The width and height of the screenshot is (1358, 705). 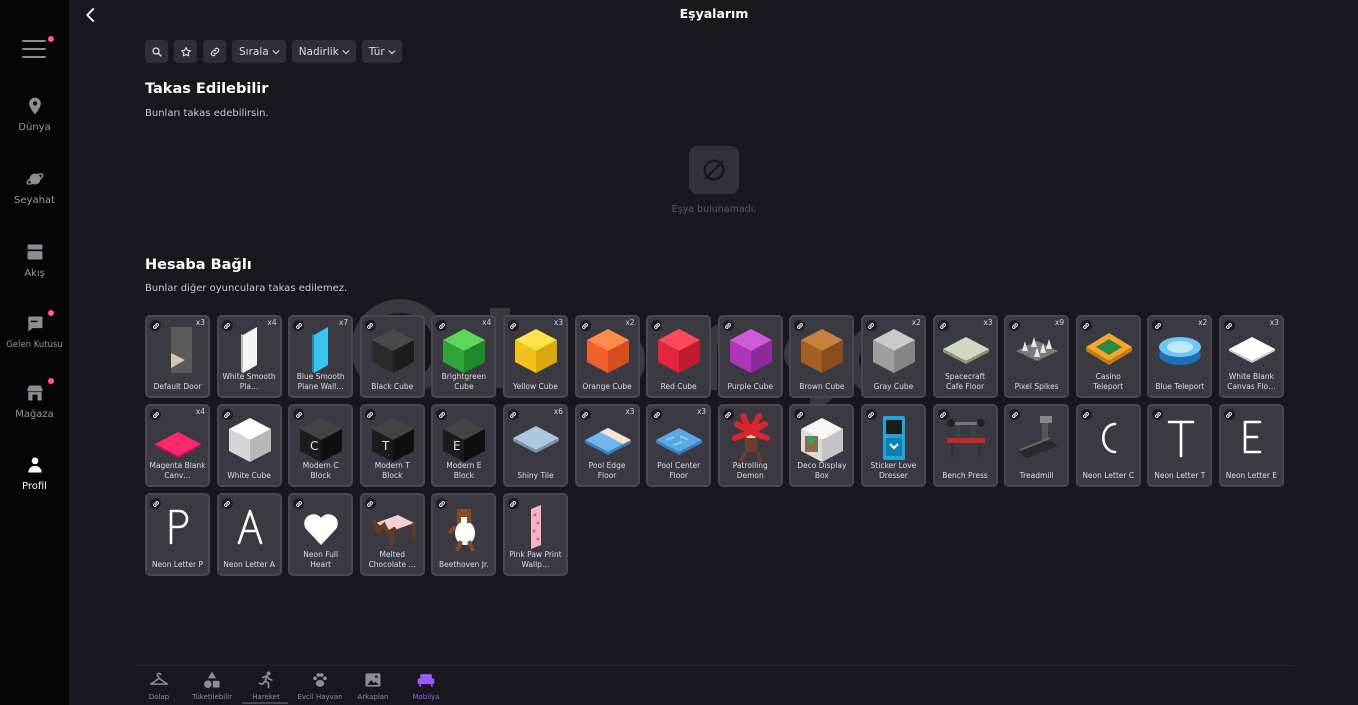 I want to click on sort-dropdown: Sırala, so click(x=259, y=51).